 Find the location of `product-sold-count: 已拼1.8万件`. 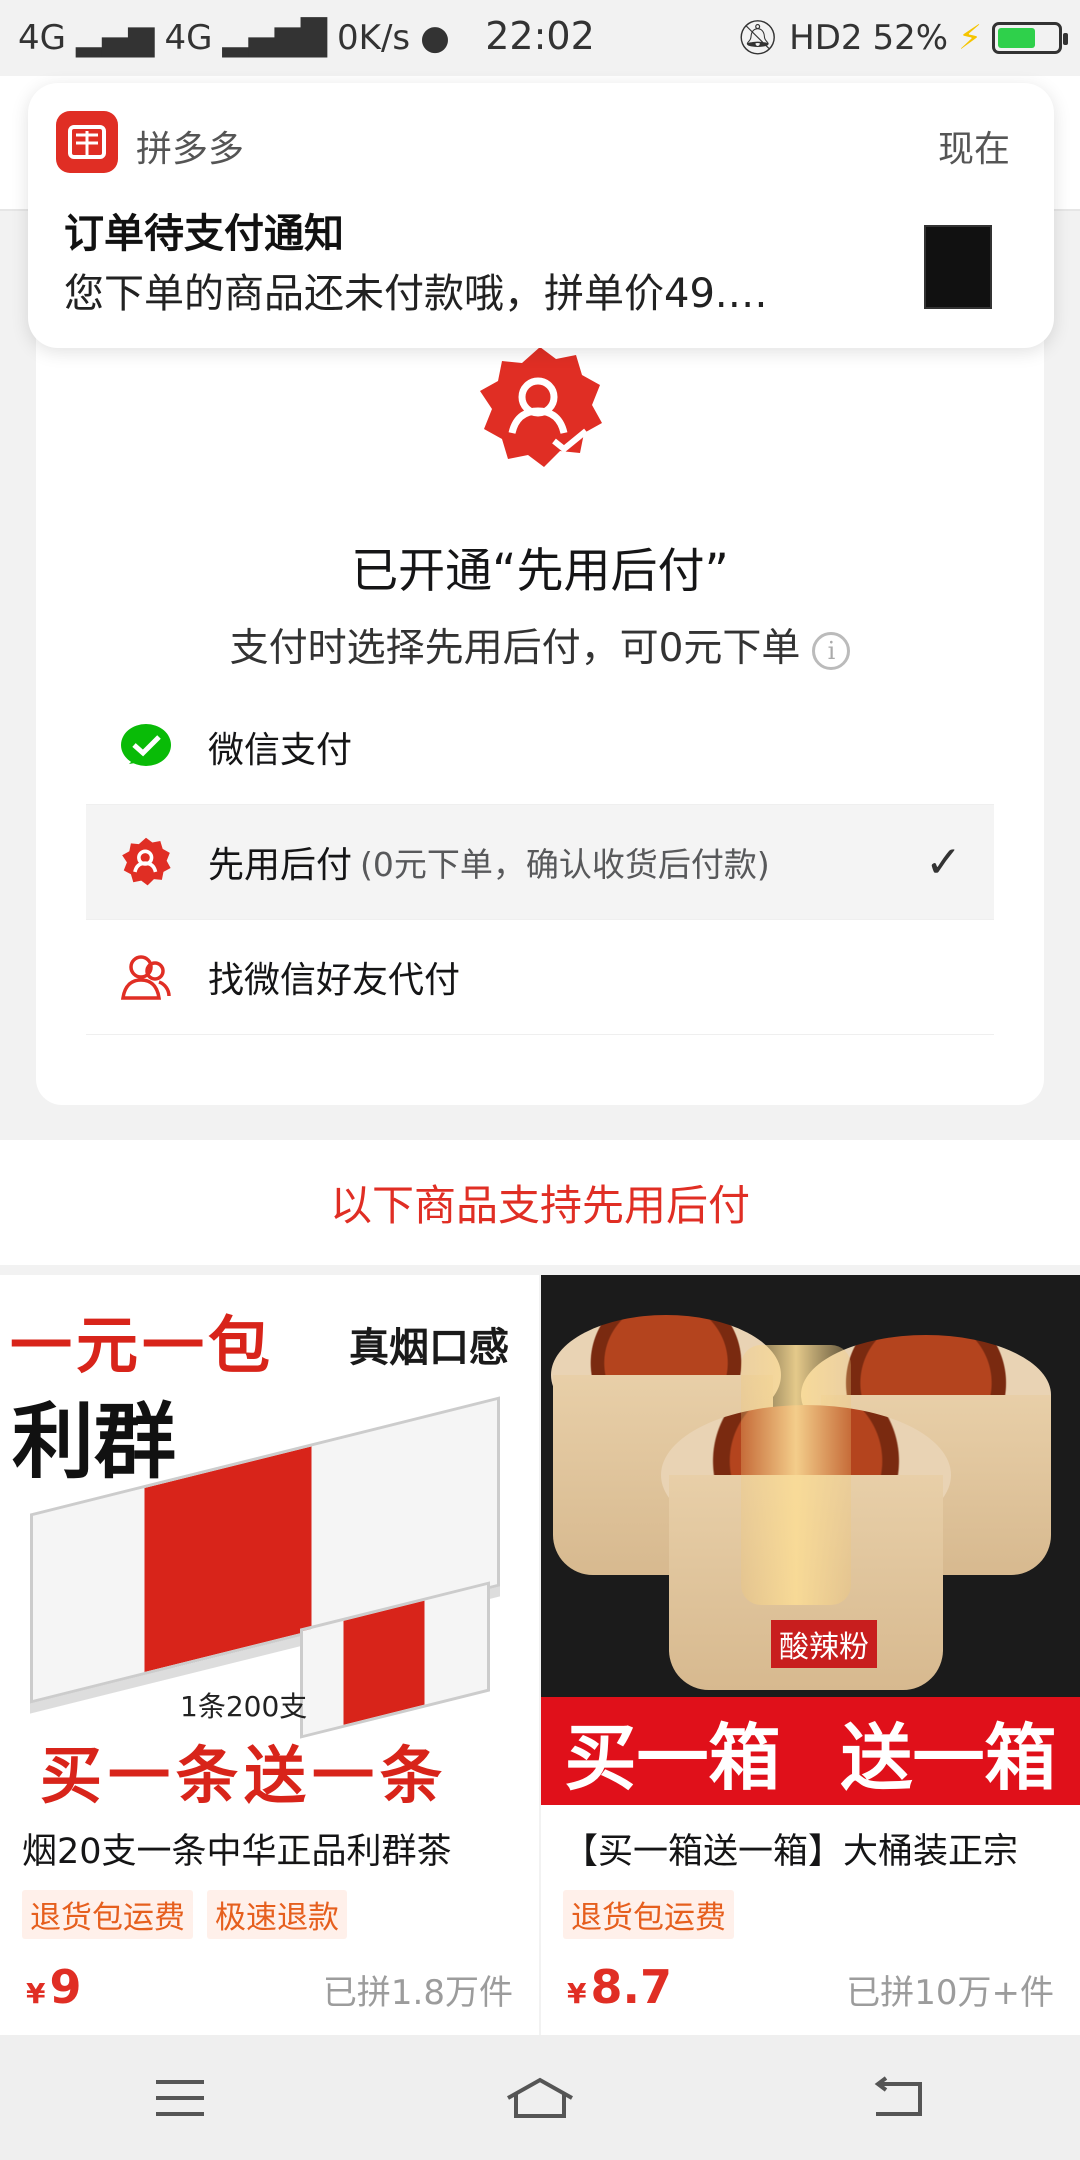

product-sold-count: 已拼1.8万件 is located at coordinates (417, 1993).